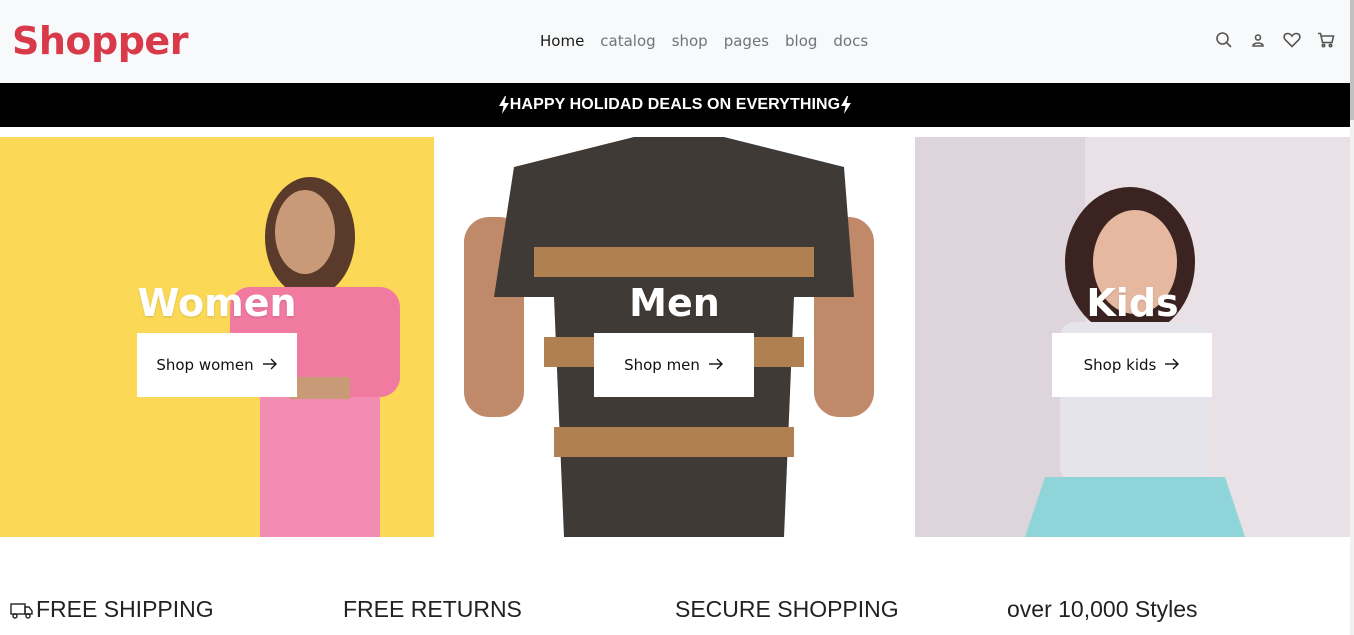 This screenshot has height=635, width=1354. What do you see at coordinates (1102, 609) in the screenshot?
I see `feature-styles-count: over 10,000 Styles` at bounding box center [1102, 609].